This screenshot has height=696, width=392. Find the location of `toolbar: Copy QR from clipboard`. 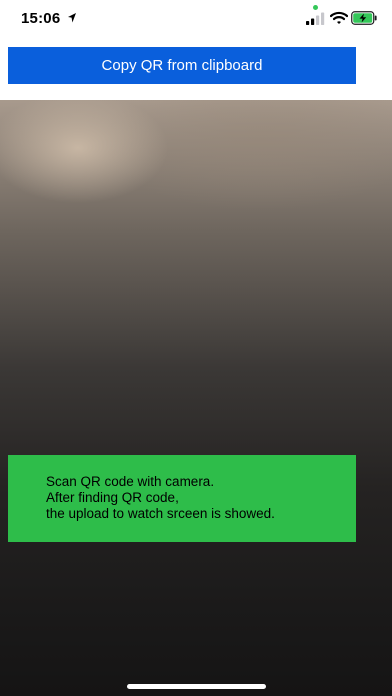

toolbar: Copy QR from clipboard is located at coordinates (196, 70).